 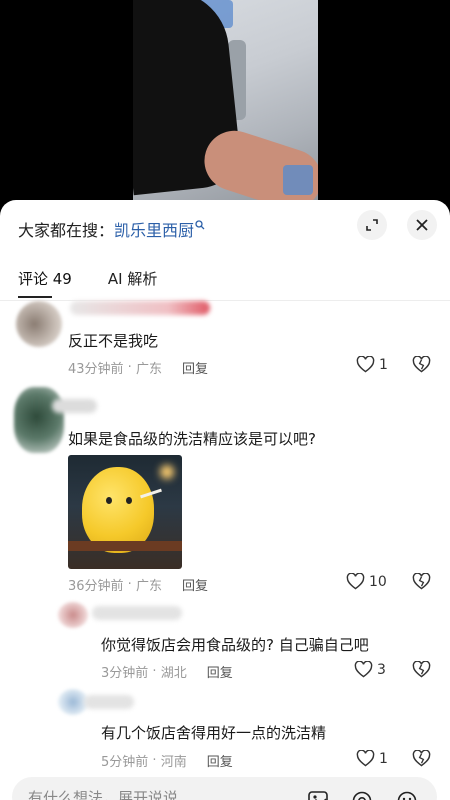 What do you see at coordinates (235, 645) in the screenshot?
I see `reply-text: 你觉得饭店会用食品级的? 自己骗自己吧` at bounding box center [235, 645].